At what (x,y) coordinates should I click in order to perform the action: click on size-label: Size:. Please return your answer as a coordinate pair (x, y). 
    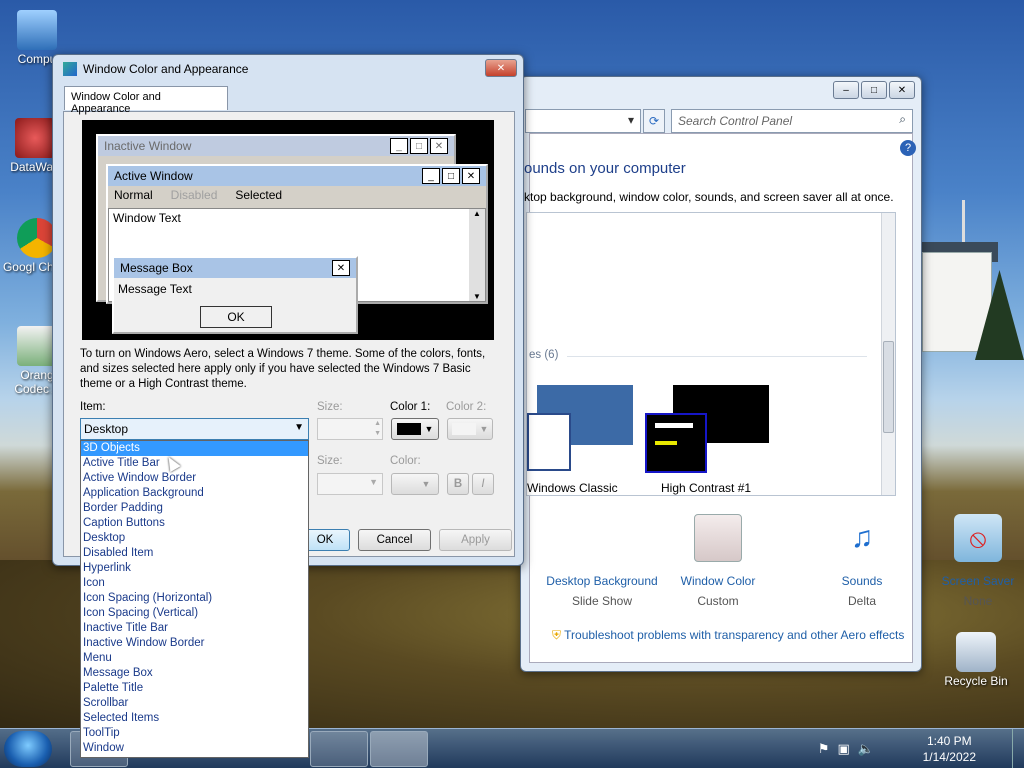
    Looking at the image, I should click on (330, 407).